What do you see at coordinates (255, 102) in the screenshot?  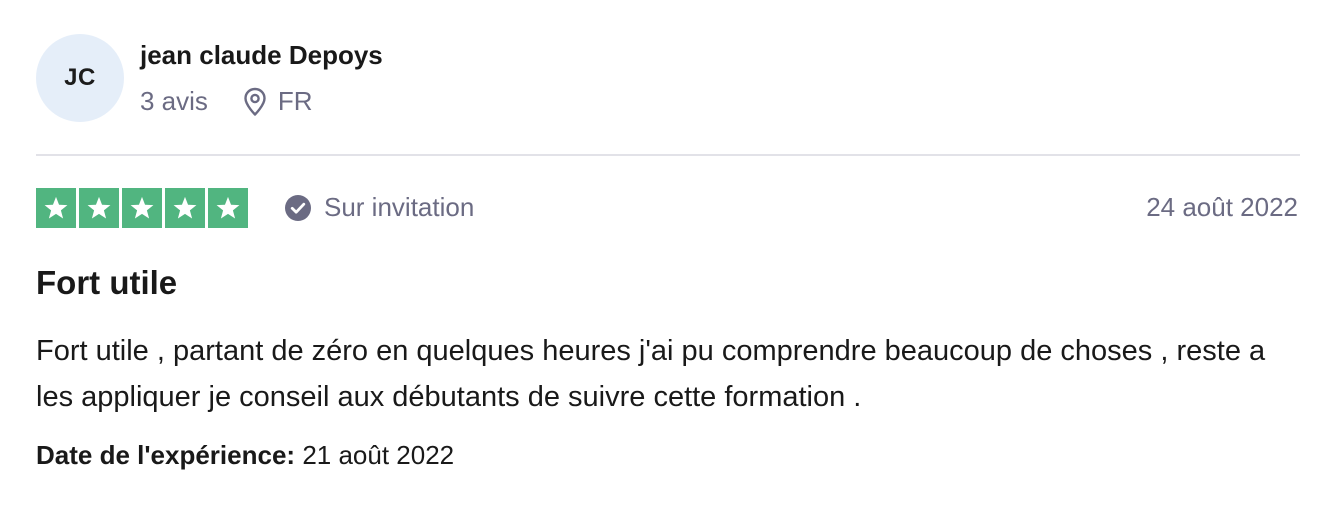 I see `location-pin-icon` at bounding box center [255, 102].